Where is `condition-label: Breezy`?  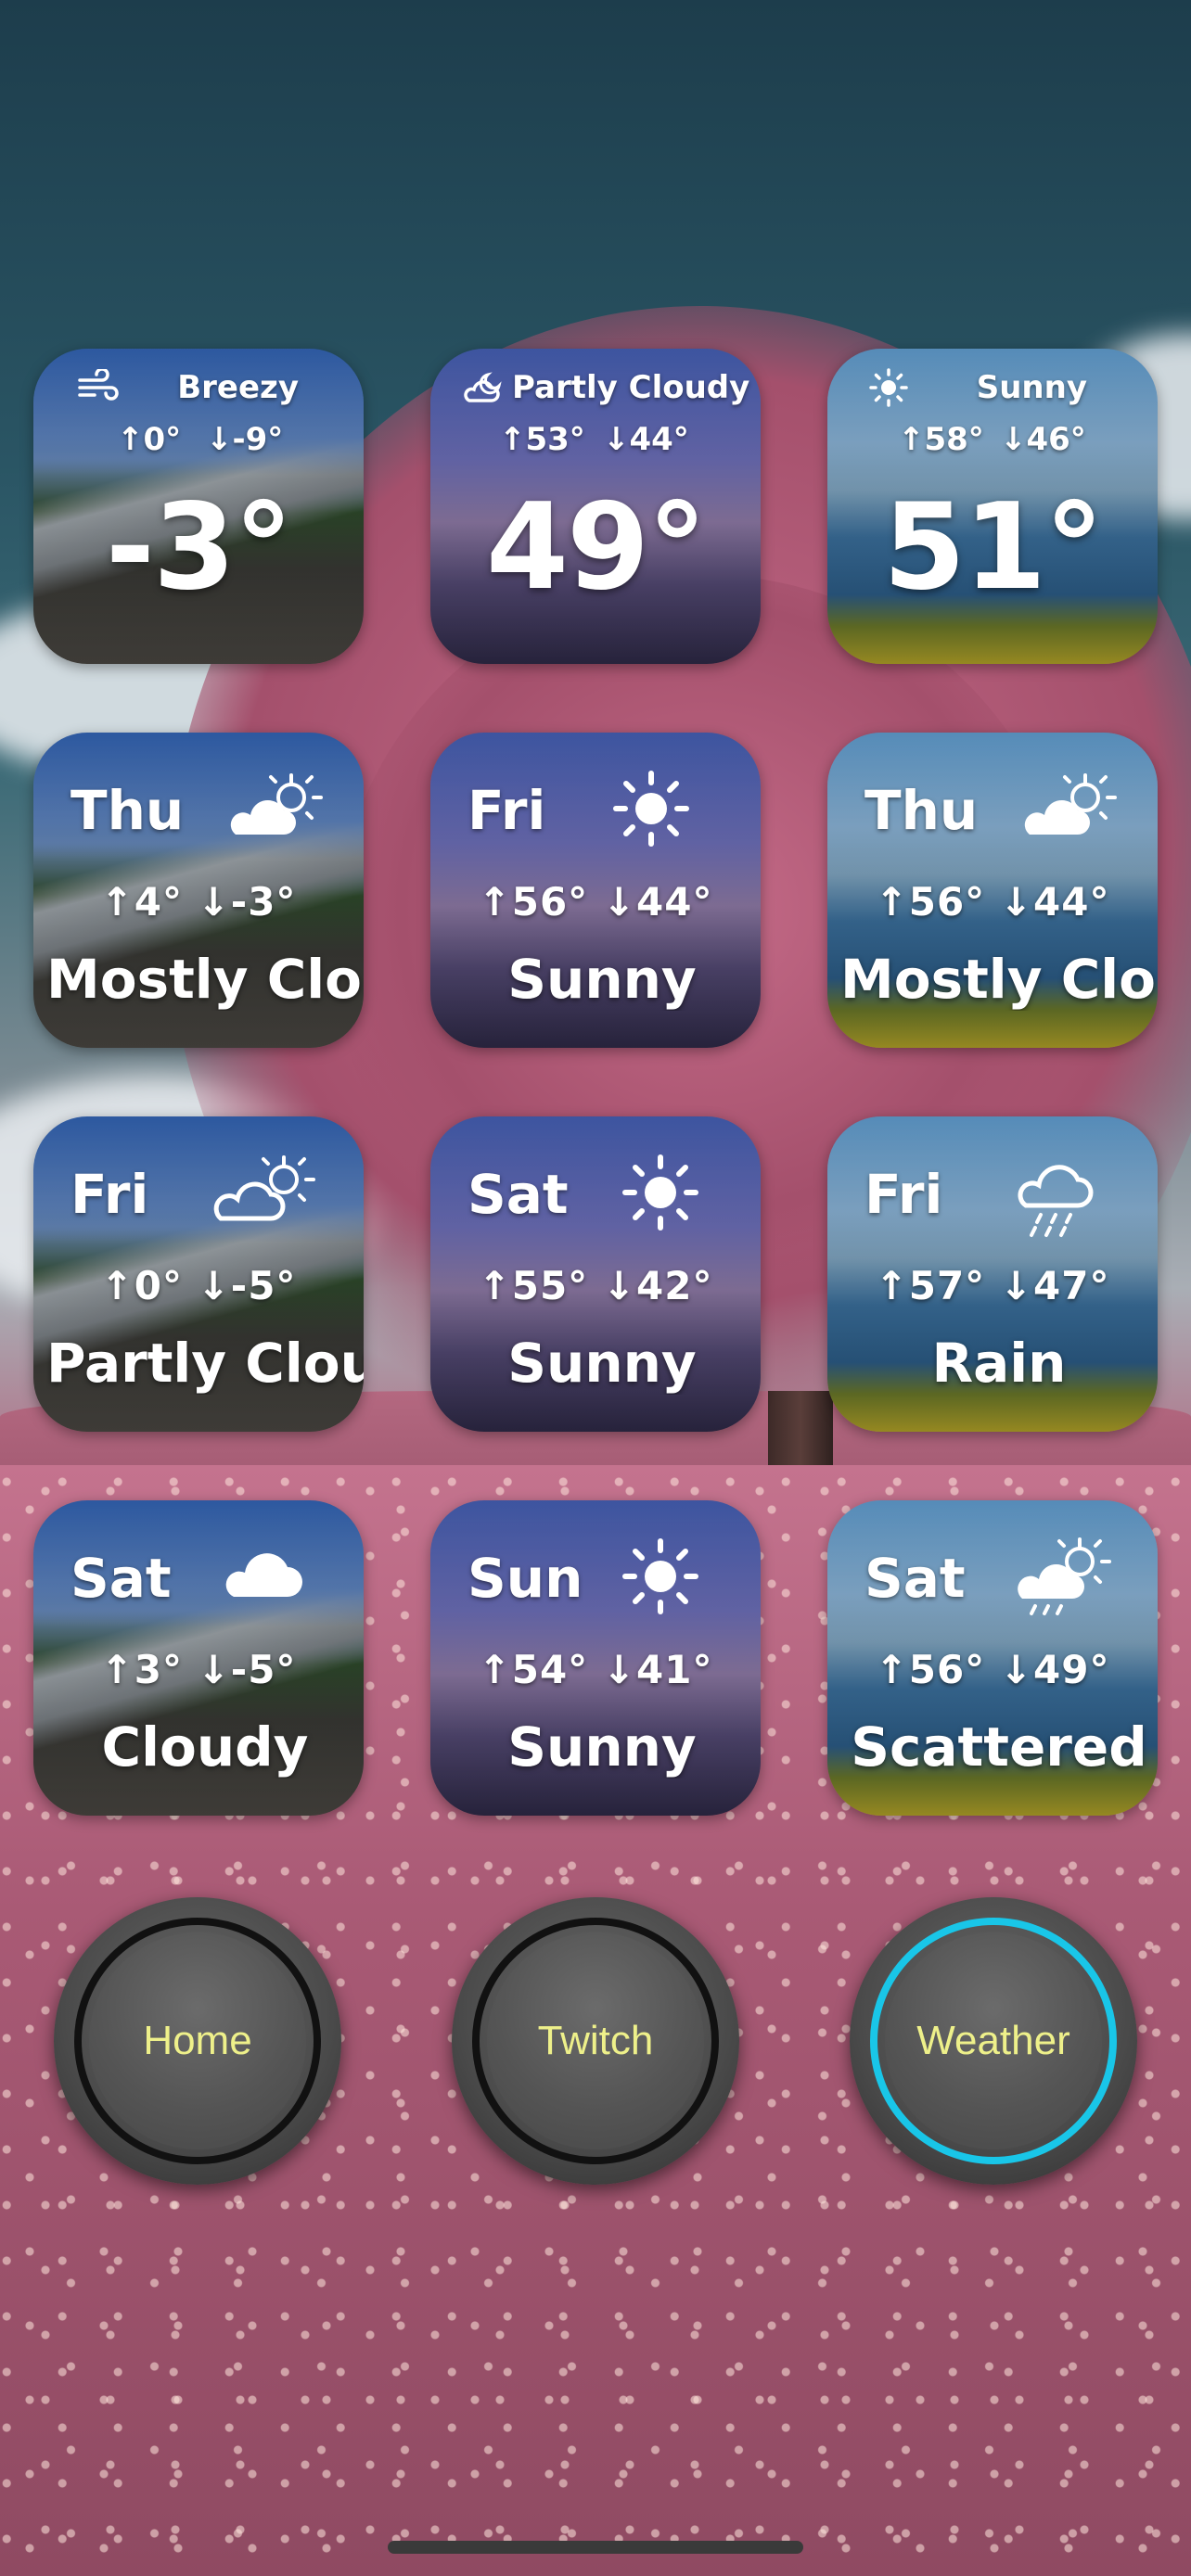
condition-label: Breezy is located at coordinates (238, 388).